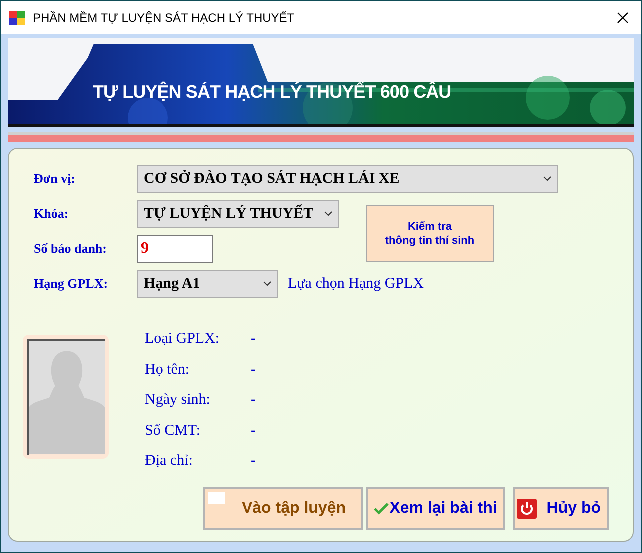 This screenshot has height=553, width=642. I want to click on field-label: Khóa:, so click(52, 214).